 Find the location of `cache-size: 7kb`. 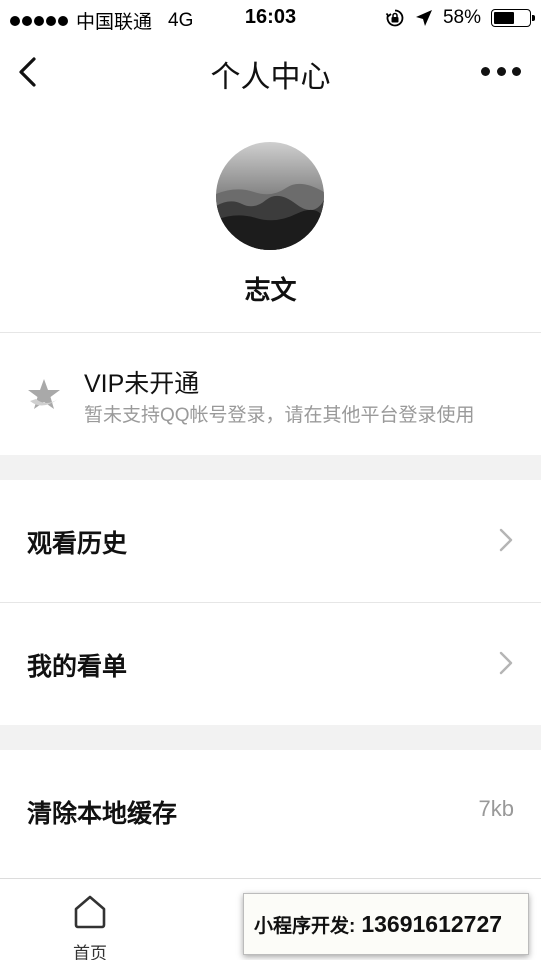

cache-size: 7kb is located at coordinates (496, 808).